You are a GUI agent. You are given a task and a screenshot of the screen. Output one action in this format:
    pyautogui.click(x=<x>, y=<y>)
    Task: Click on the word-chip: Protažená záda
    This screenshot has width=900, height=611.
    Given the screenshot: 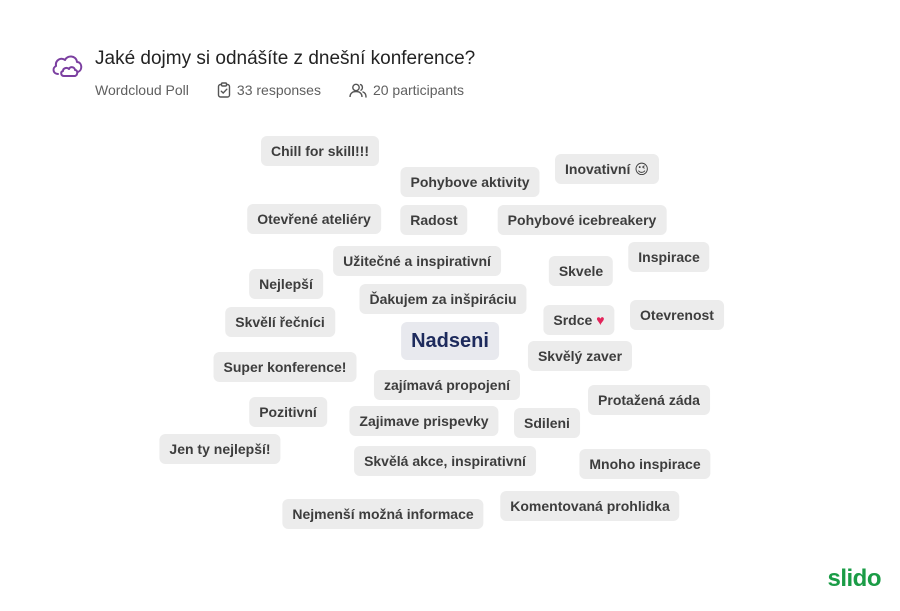 What is the action you would take?
    pyautogui.click(x=649, y=400)
    